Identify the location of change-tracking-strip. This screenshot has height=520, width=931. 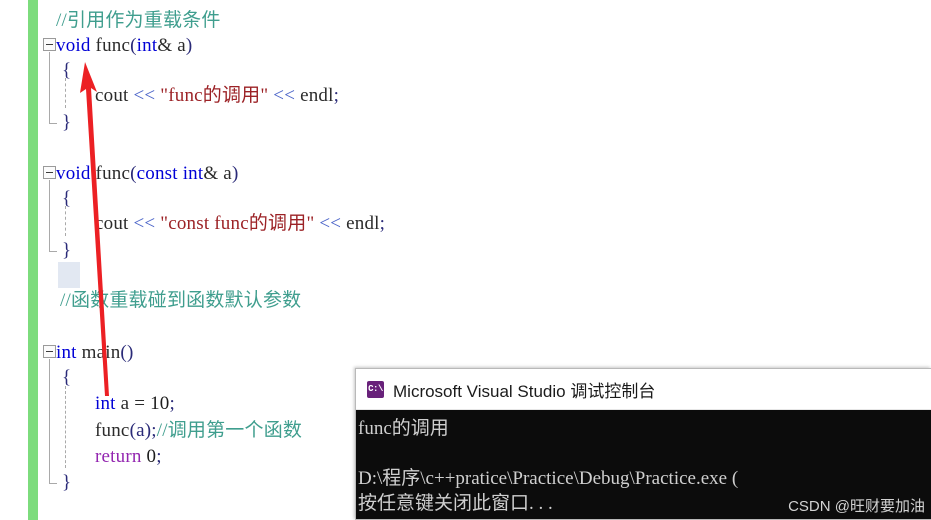
(33, 260).